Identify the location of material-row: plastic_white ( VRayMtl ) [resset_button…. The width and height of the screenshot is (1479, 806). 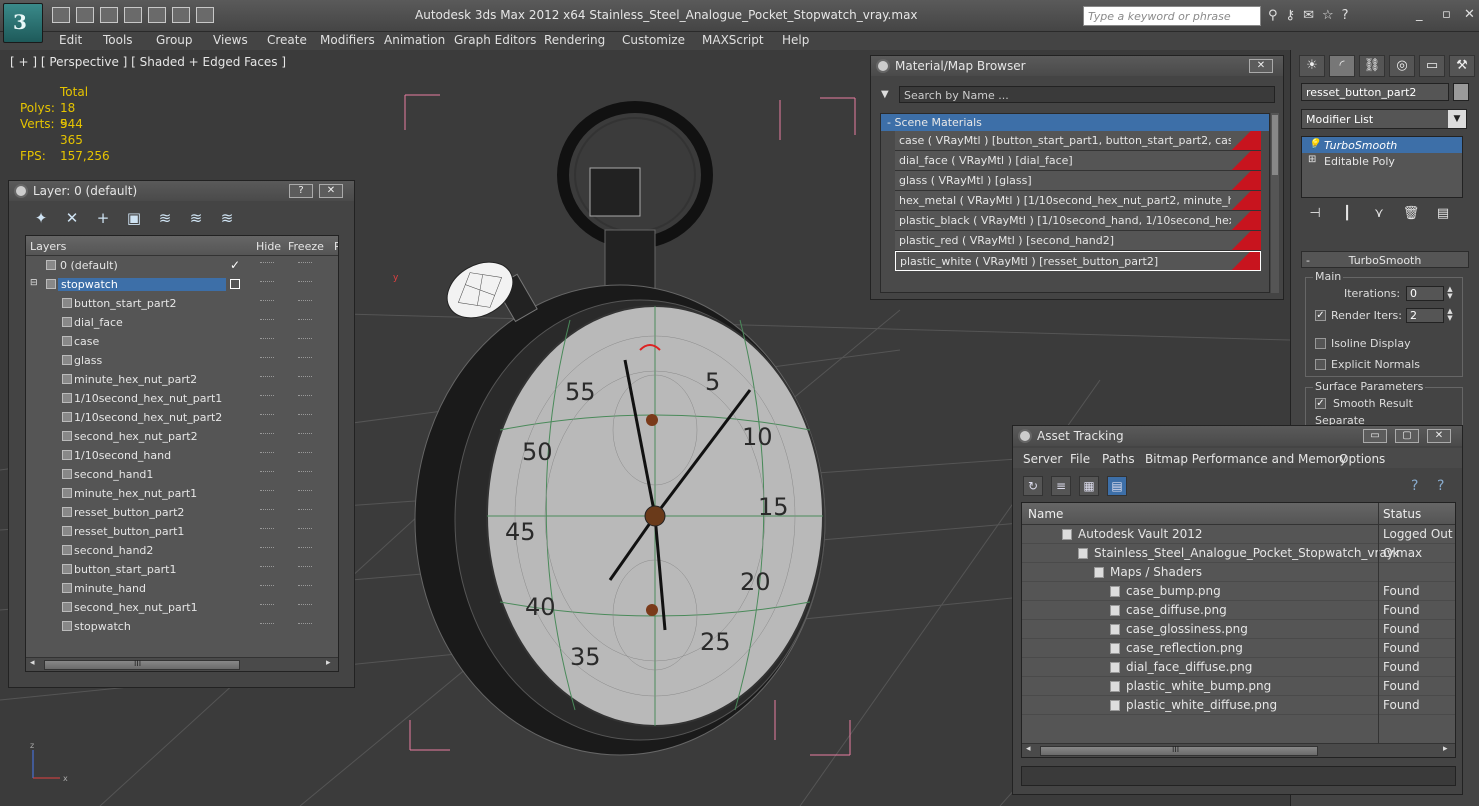
(1078, 261).